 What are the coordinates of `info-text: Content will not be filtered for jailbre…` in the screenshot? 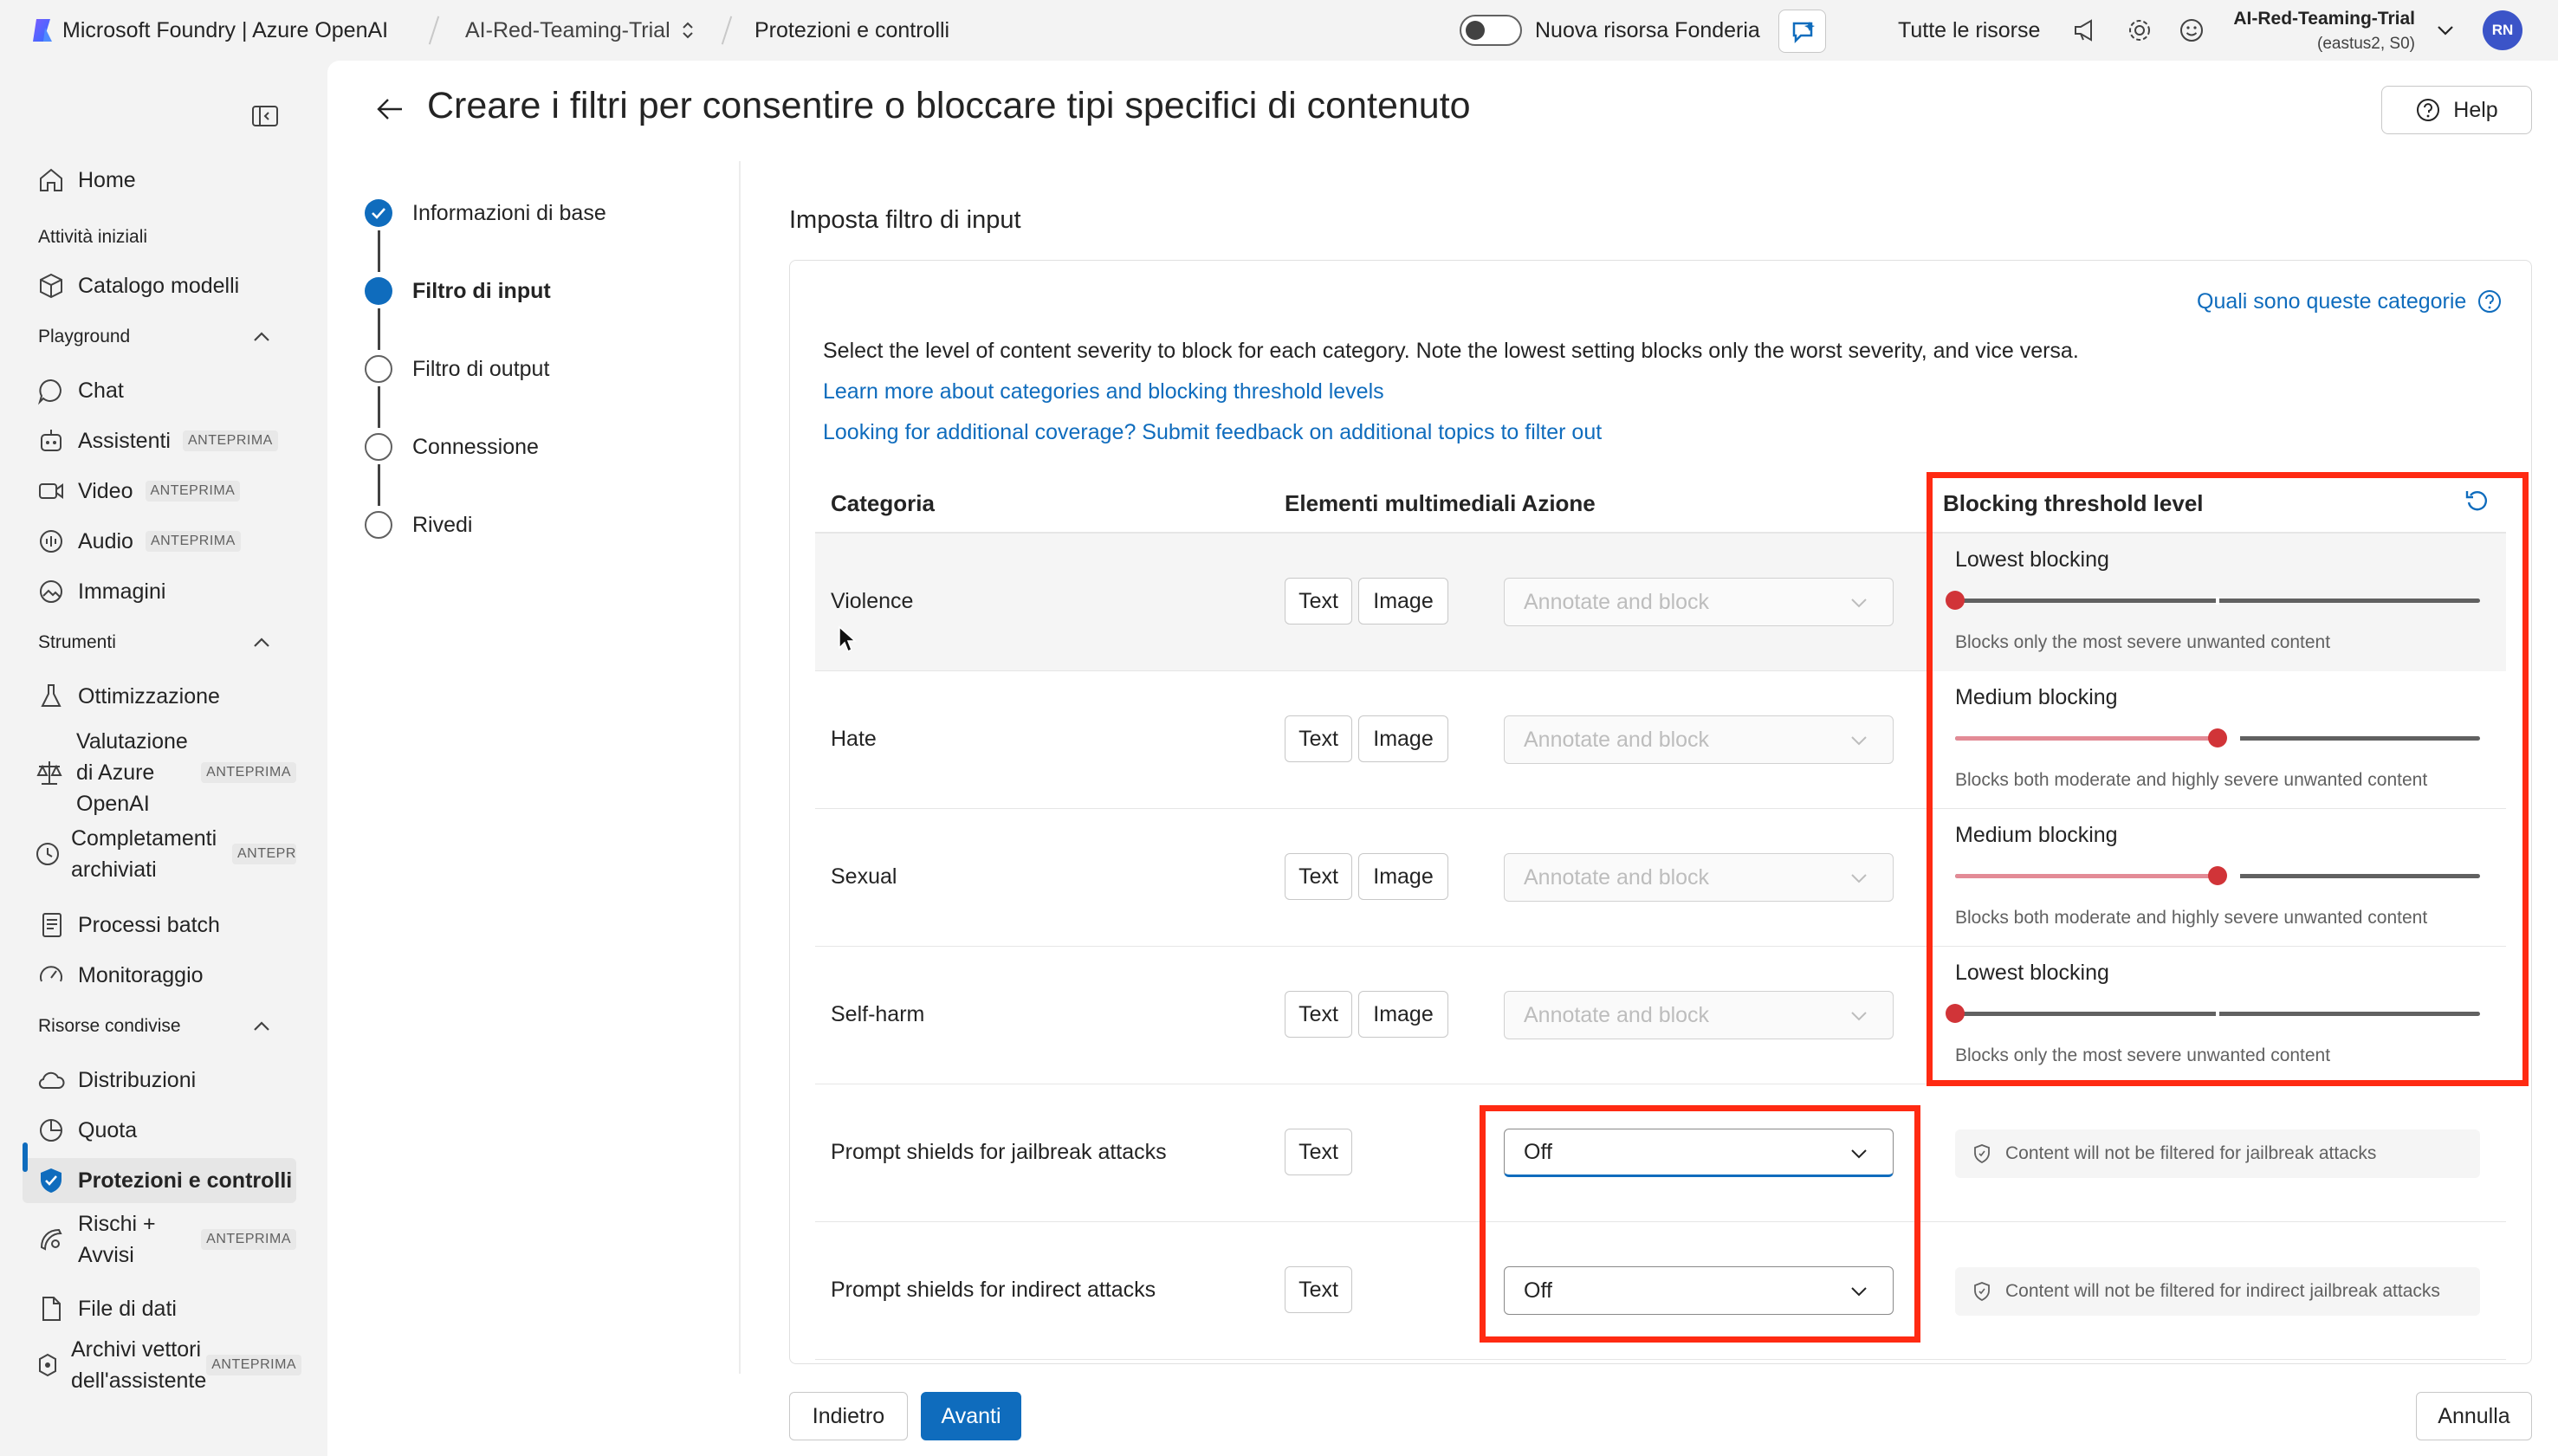 It's located at (2191, 1153).